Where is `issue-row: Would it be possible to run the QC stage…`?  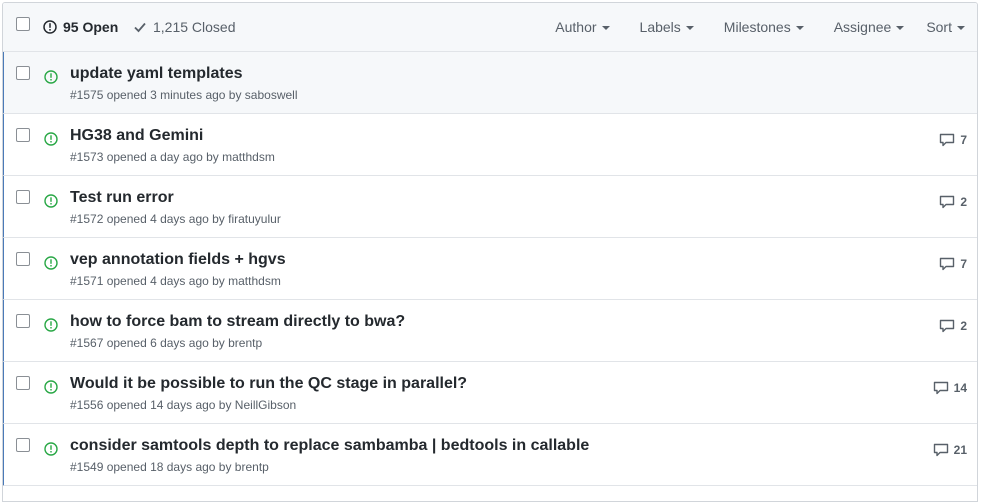 issue-row: Would it be possible to run the QC stage… is located at coordinates (490, 393).